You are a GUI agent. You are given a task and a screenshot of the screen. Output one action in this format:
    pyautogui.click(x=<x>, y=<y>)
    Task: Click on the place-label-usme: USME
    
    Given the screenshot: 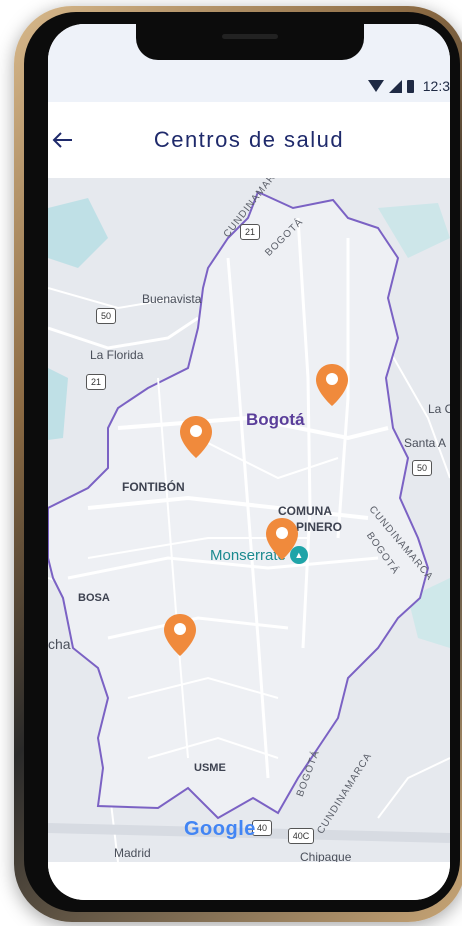 What is the action you would take?
    pyautogui.click(x=210, y=768)
    